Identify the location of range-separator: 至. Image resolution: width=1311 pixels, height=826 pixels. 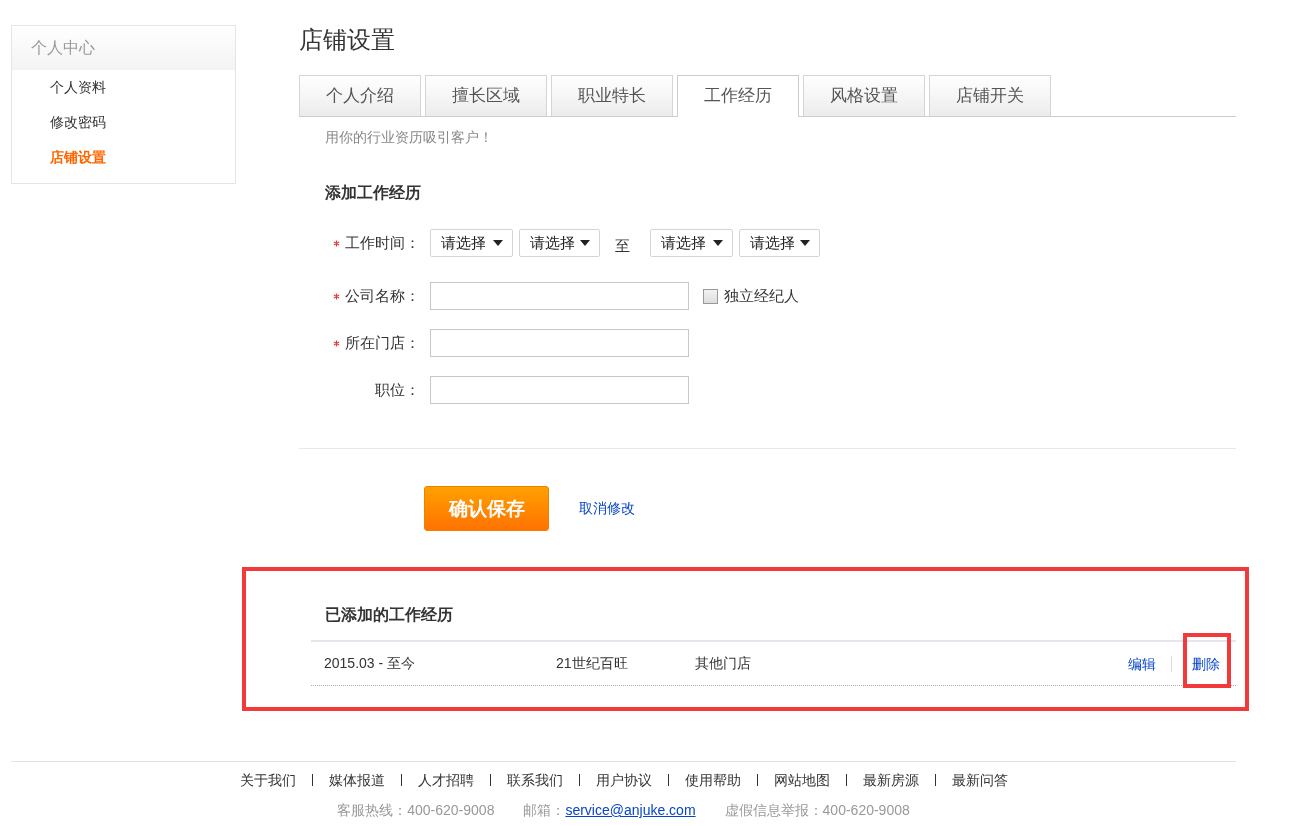
(622, 246).